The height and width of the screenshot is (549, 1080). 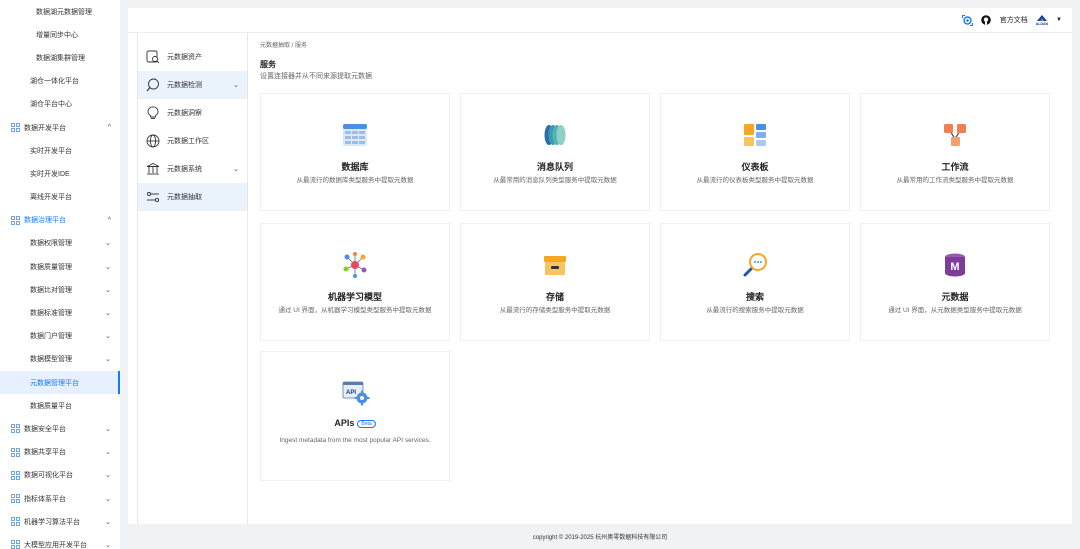 I want to click on subnav-item: 元数据洞察, so click(x=192, y=113).